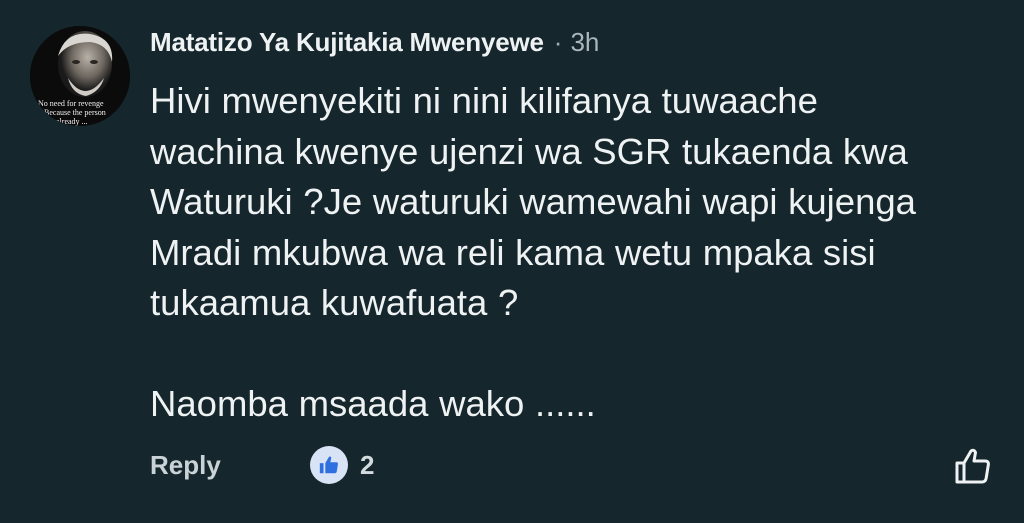 Image resolution: width=1024 pixels, height=523 pixels. I want to click on reaction-summary: 2, so click(342, 465).